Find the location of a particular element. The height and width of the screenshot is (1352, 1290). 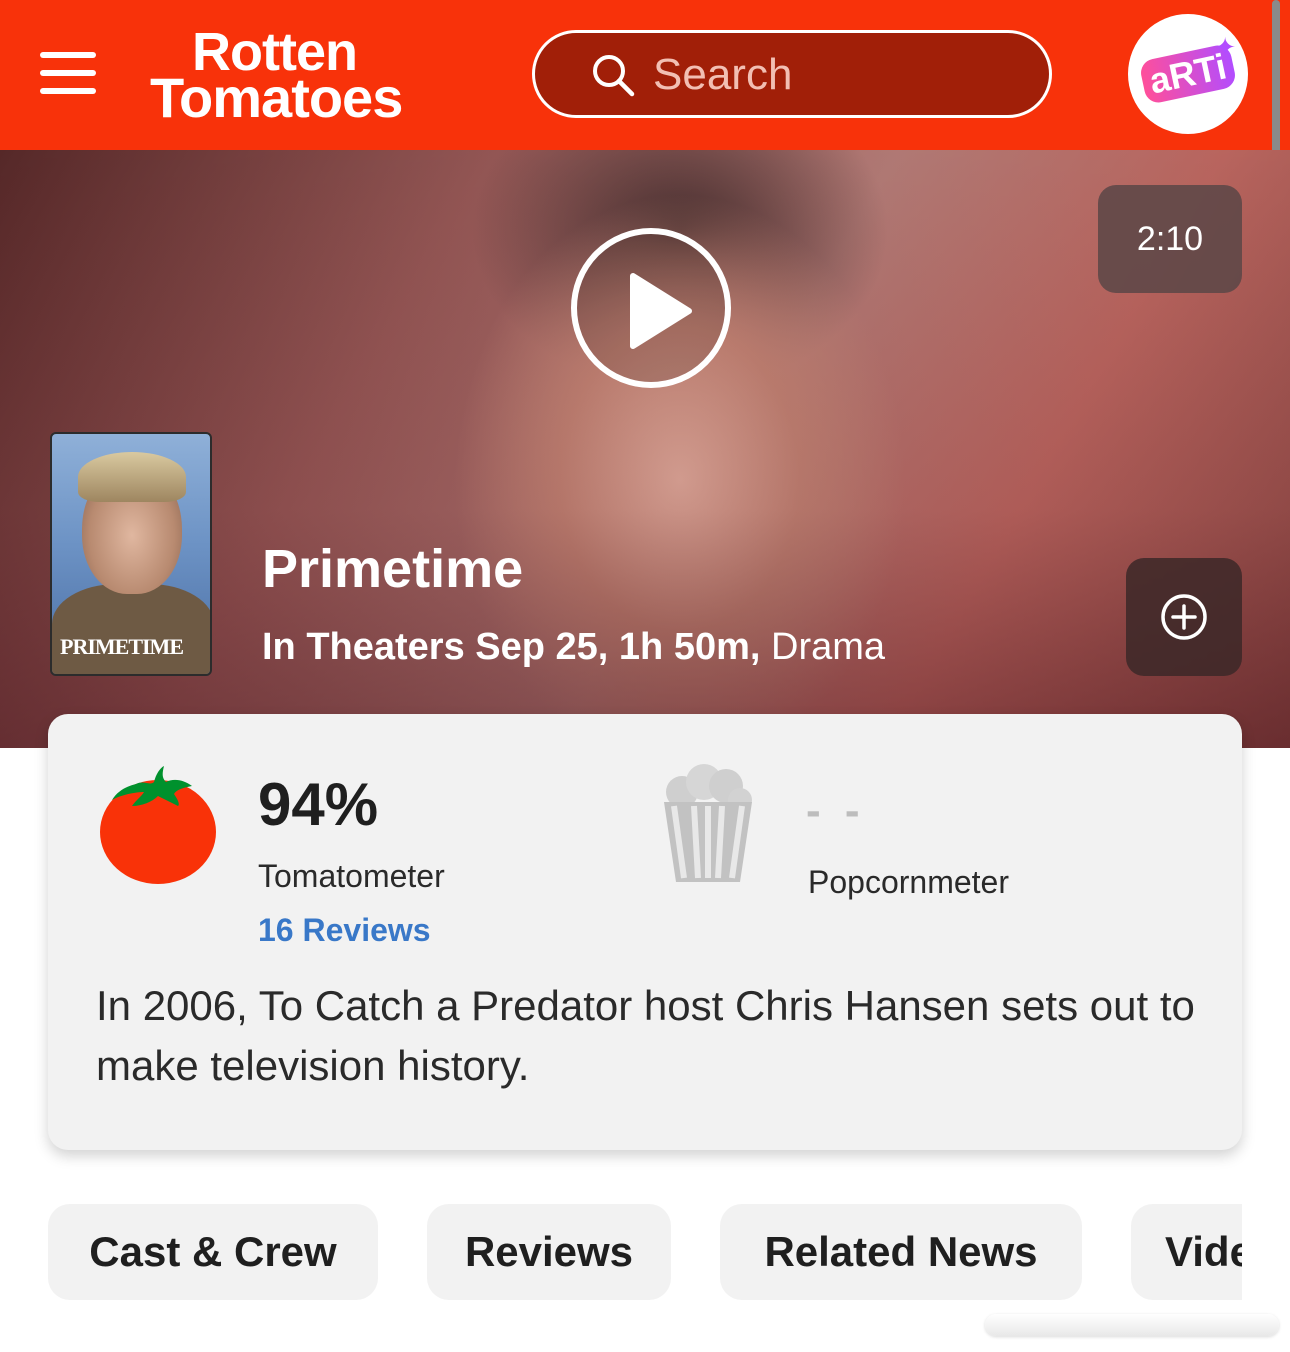

tab-reviews: Reviews is located at coordinates (549, 1252).